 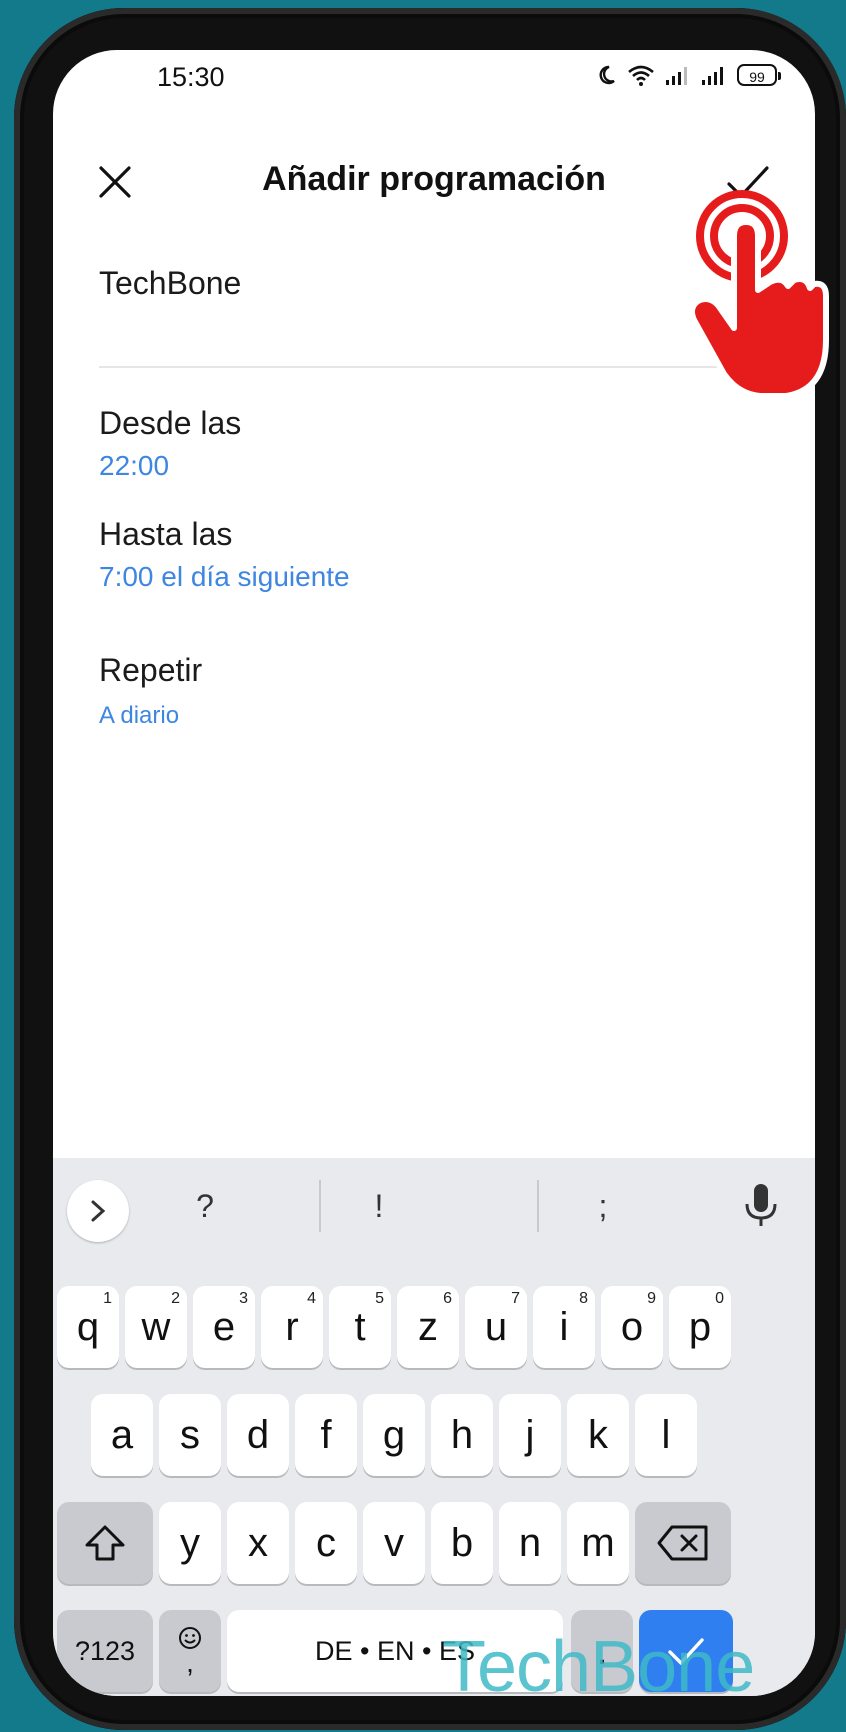 What do you see at coordinates (759, 75) in the screenshot?
I see `battery-icon: 99` at bounding box center [759, 75].